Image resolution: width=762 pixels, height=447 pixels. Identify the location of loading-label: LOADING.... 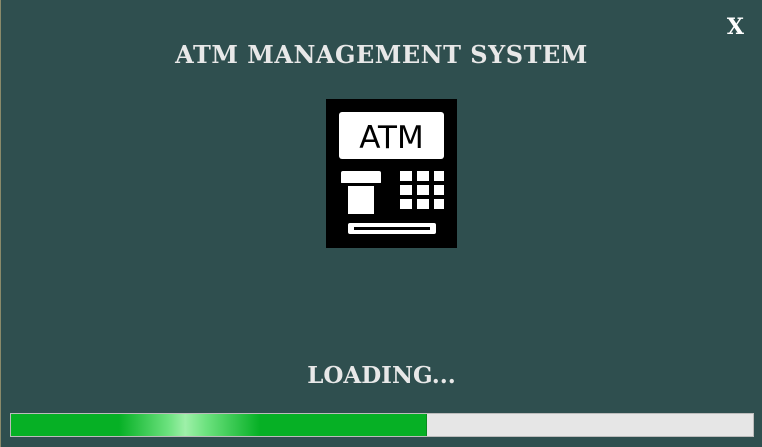
(381, 375).